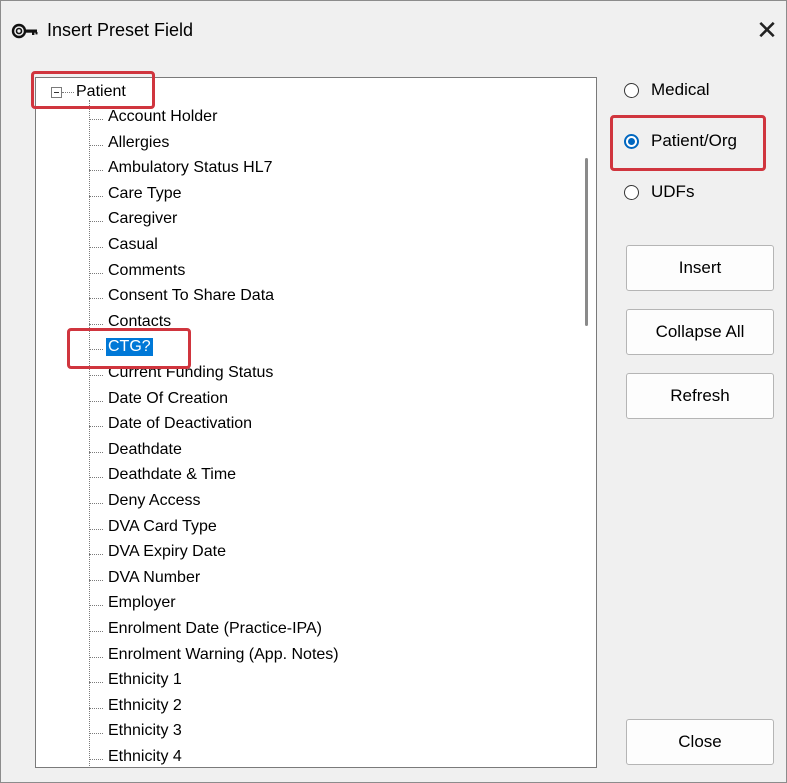 The image size is (787, 783). Describe the element at coordinates (154, 500) in the screenshot. I see `tree-item-label: Deny Access` at that location.